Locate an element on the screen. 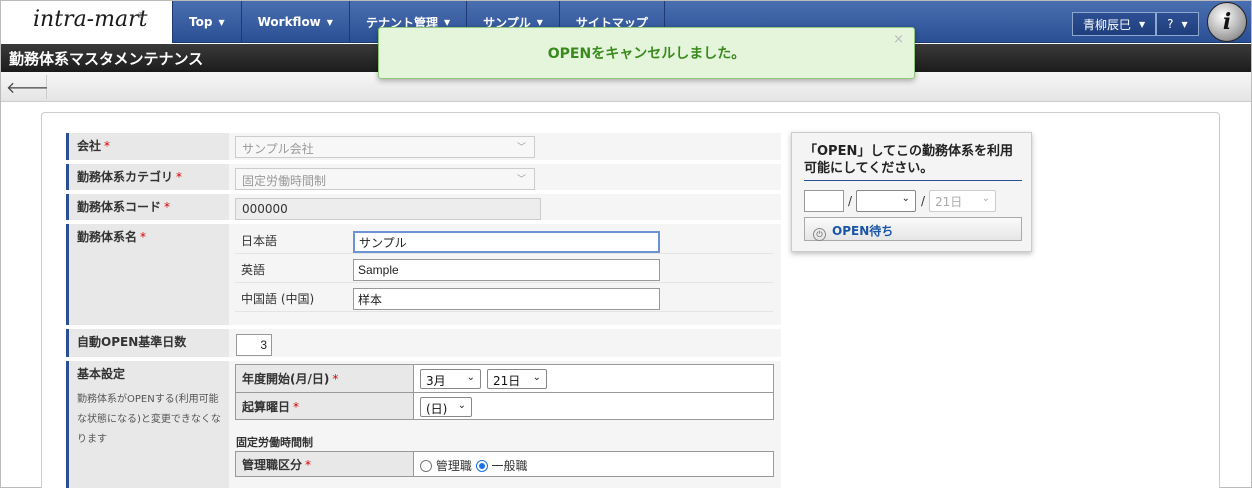 The height and width of the screenshot is (488, 1252). manager-class-label: 管理職区分 * is located at coordinates (325, 464).